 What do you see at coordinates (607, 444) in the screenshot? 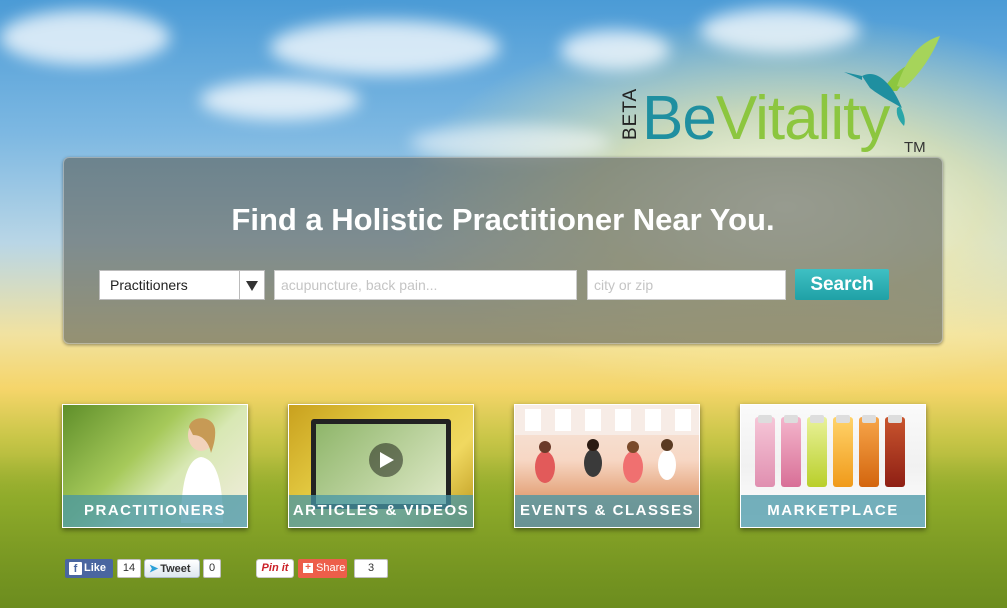
I see `yoga-class-icon` at bounding box center [607, 444].